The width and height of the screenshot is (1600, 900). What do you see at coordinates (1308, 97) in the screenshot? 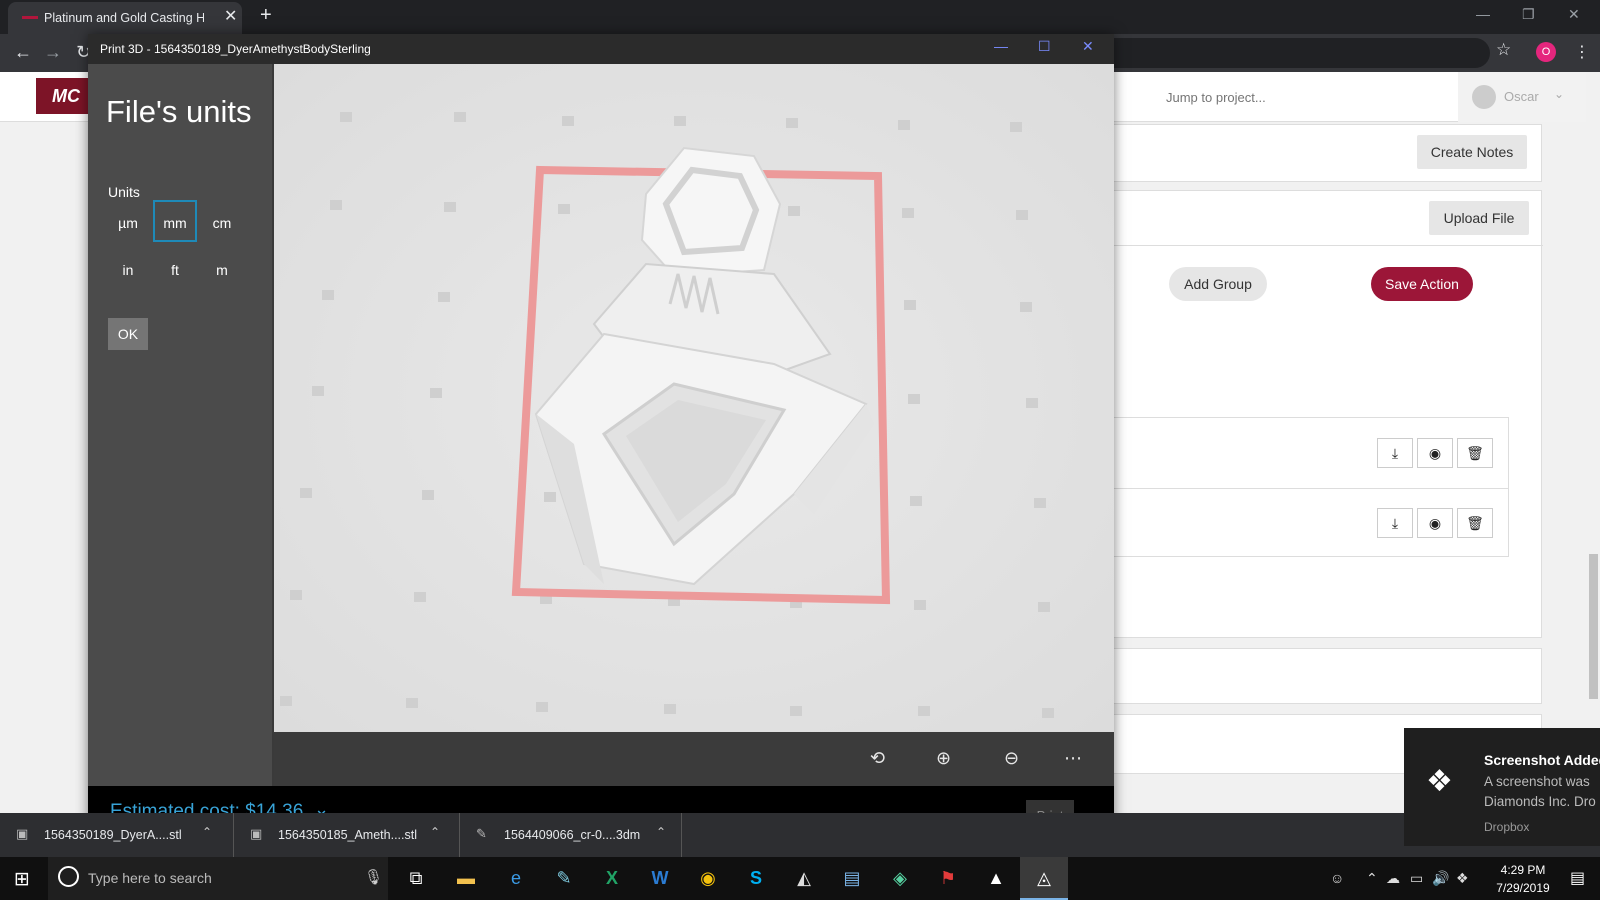
I see `jump-to-project-input` at bounding box center [1308, 97].